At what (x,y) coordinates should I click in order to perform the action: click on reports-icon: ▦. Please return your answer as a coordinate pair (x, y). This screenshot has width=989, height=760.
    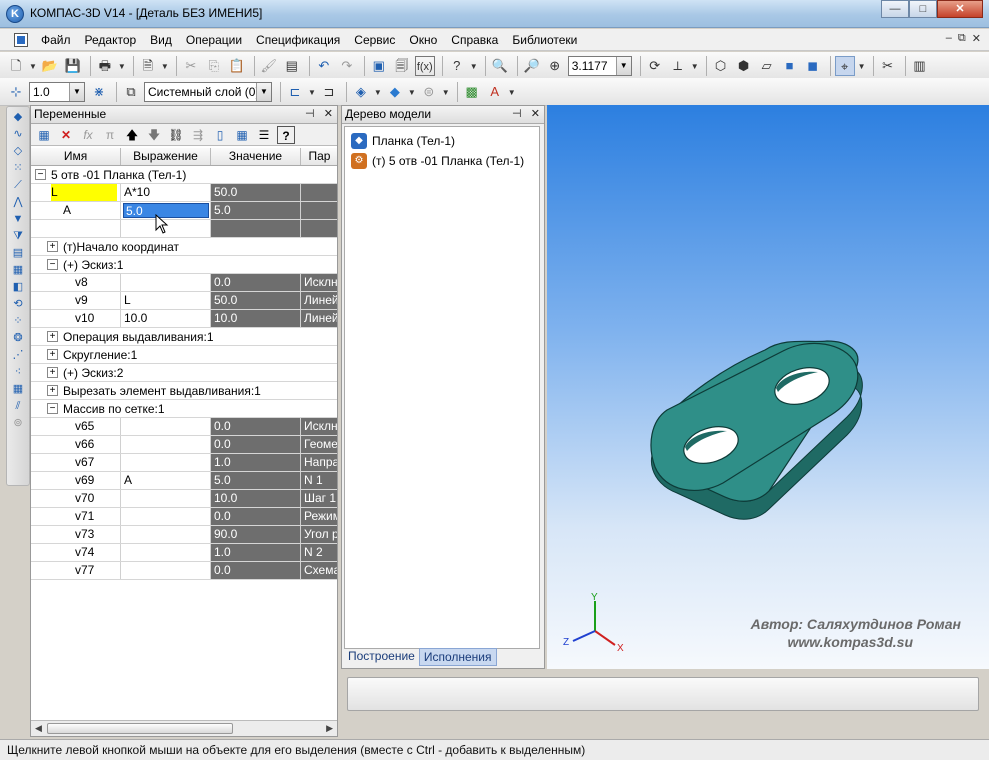
    Looking at the image, I should click on (18, 270).